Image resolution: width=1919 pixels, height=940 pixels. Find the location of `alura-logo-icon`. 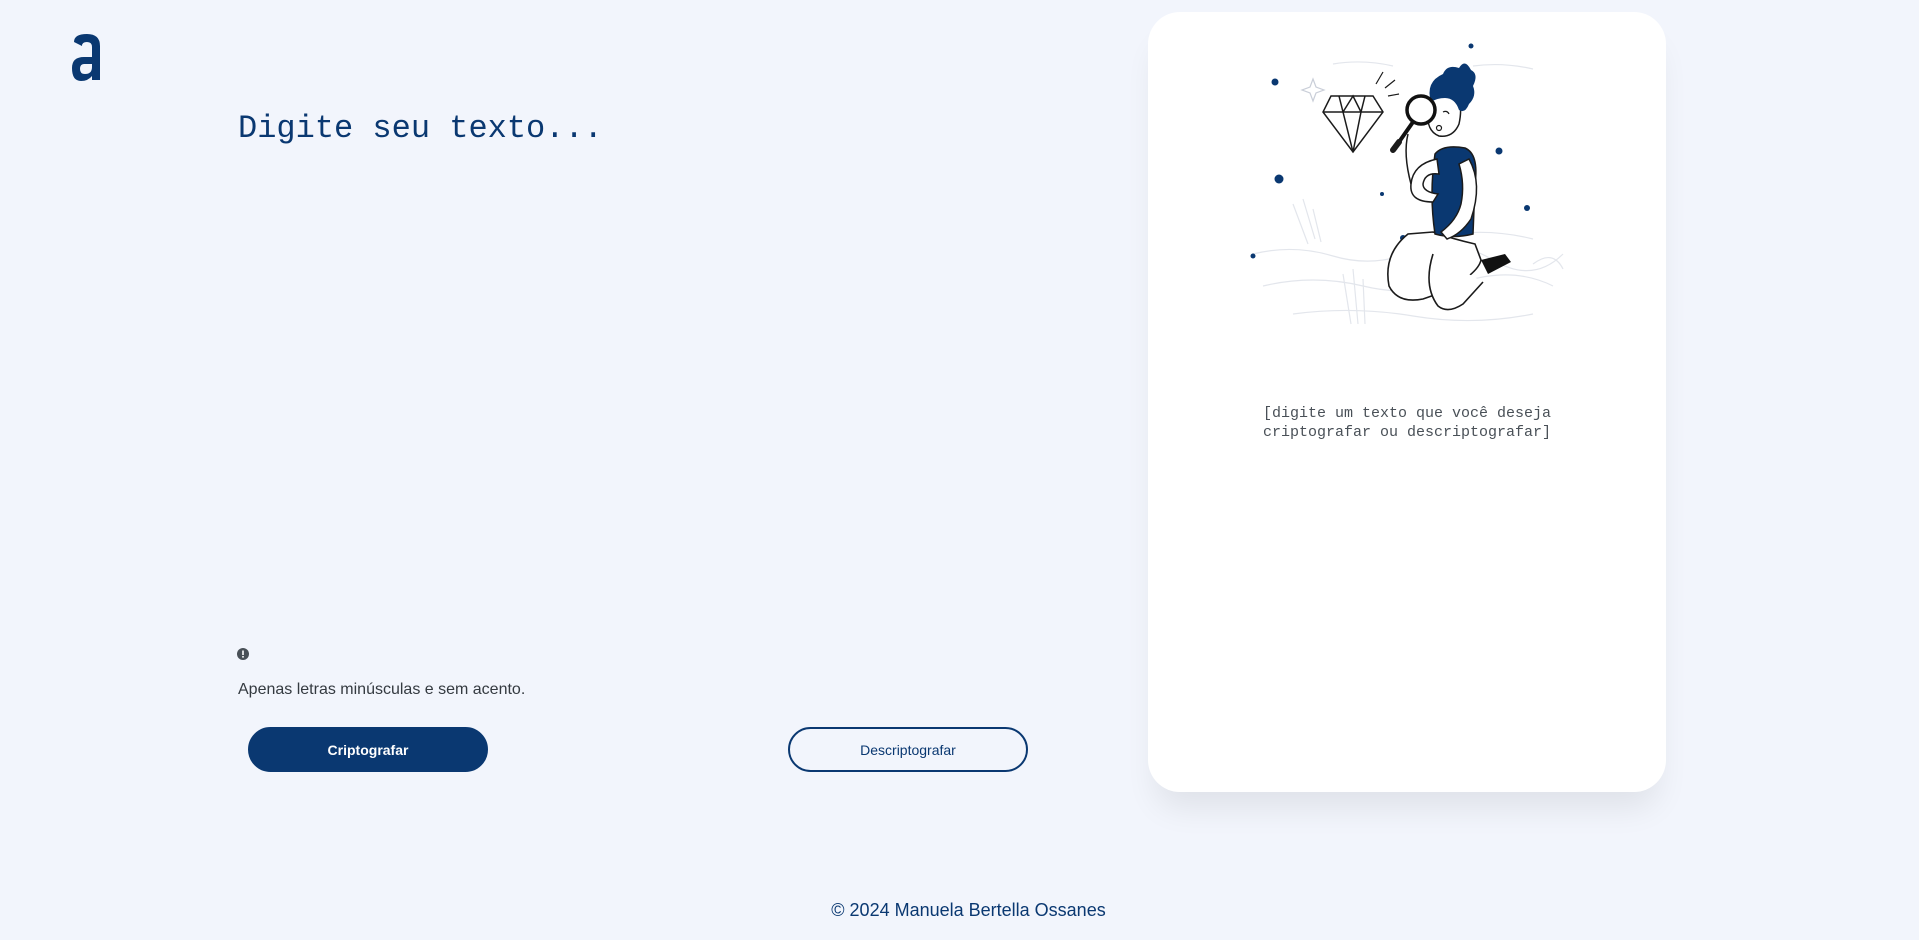

alura-logo-icon is located at coordinates (87, 57).